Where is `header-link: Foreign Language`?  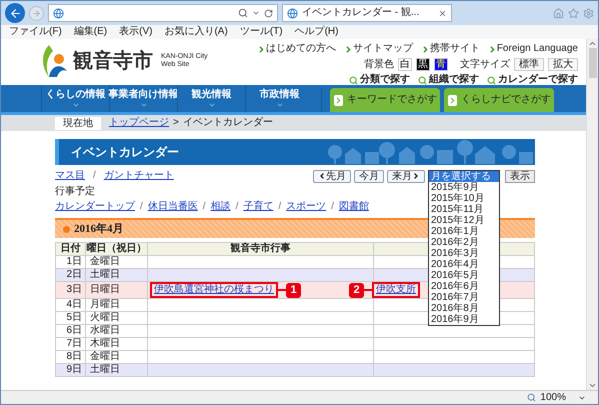 header-link: Foreign Language is located at coordinates (537, 49).